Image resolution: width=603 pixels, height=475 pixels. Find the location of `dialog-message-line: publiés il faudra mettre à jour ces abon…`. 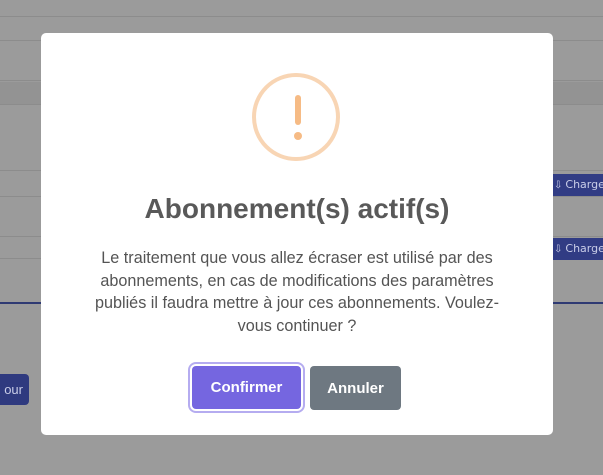

dialog-message-line: publiés il faudra mettre à jour ces abon… is located at coordinates (296, 303).